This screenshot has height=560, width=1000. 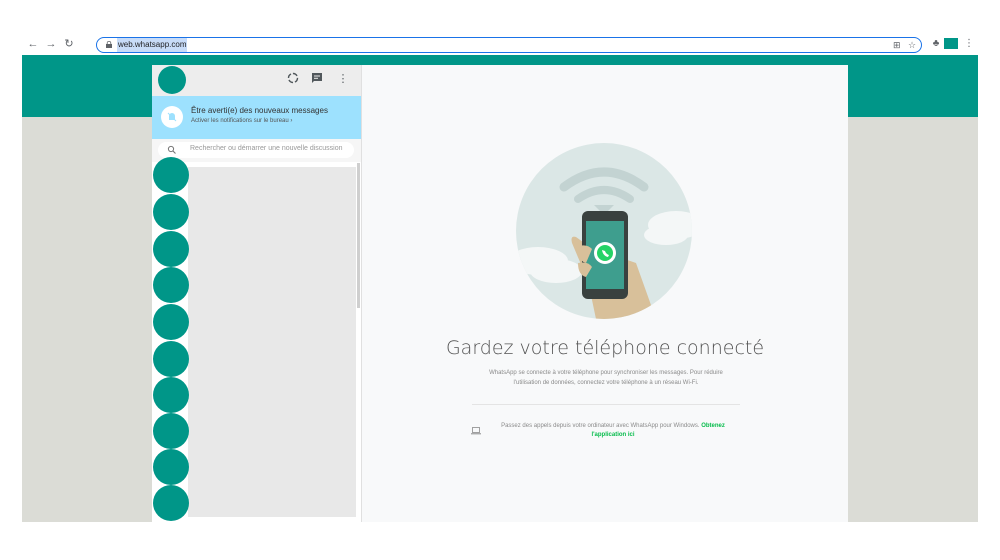 What do you see at coordinates (358, 235) in the screenshot?
I see `chat-list-scrollbar` at bounding box center [358, 235].